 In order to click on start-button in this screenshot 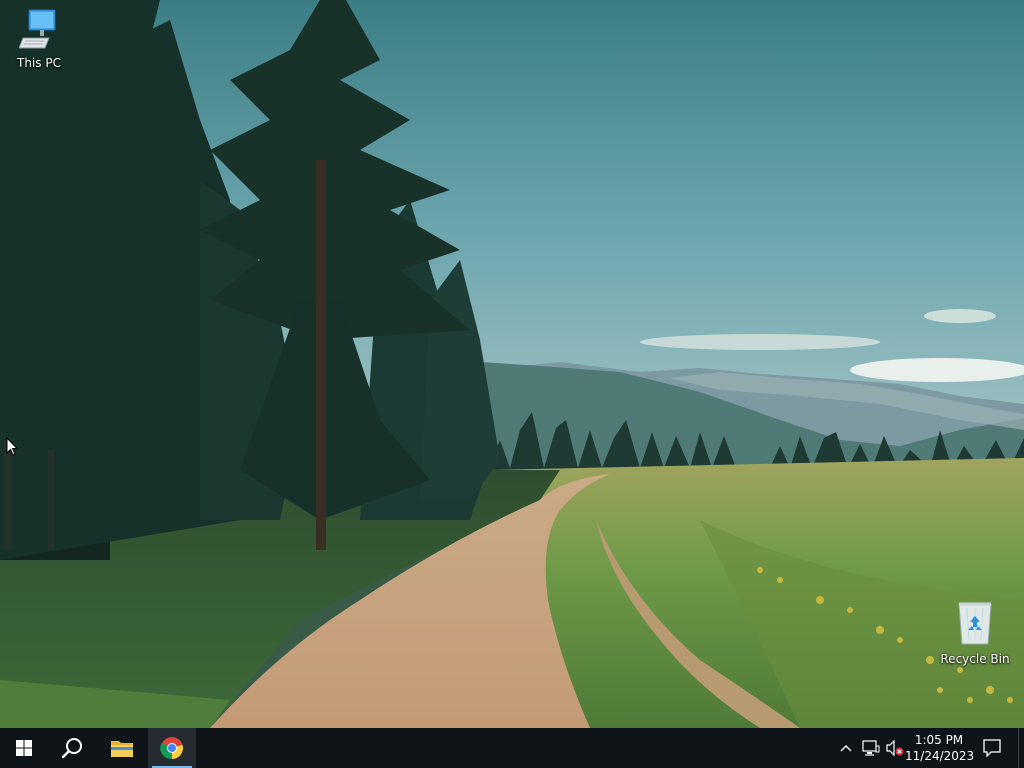, I will do `click(24, 748)`.